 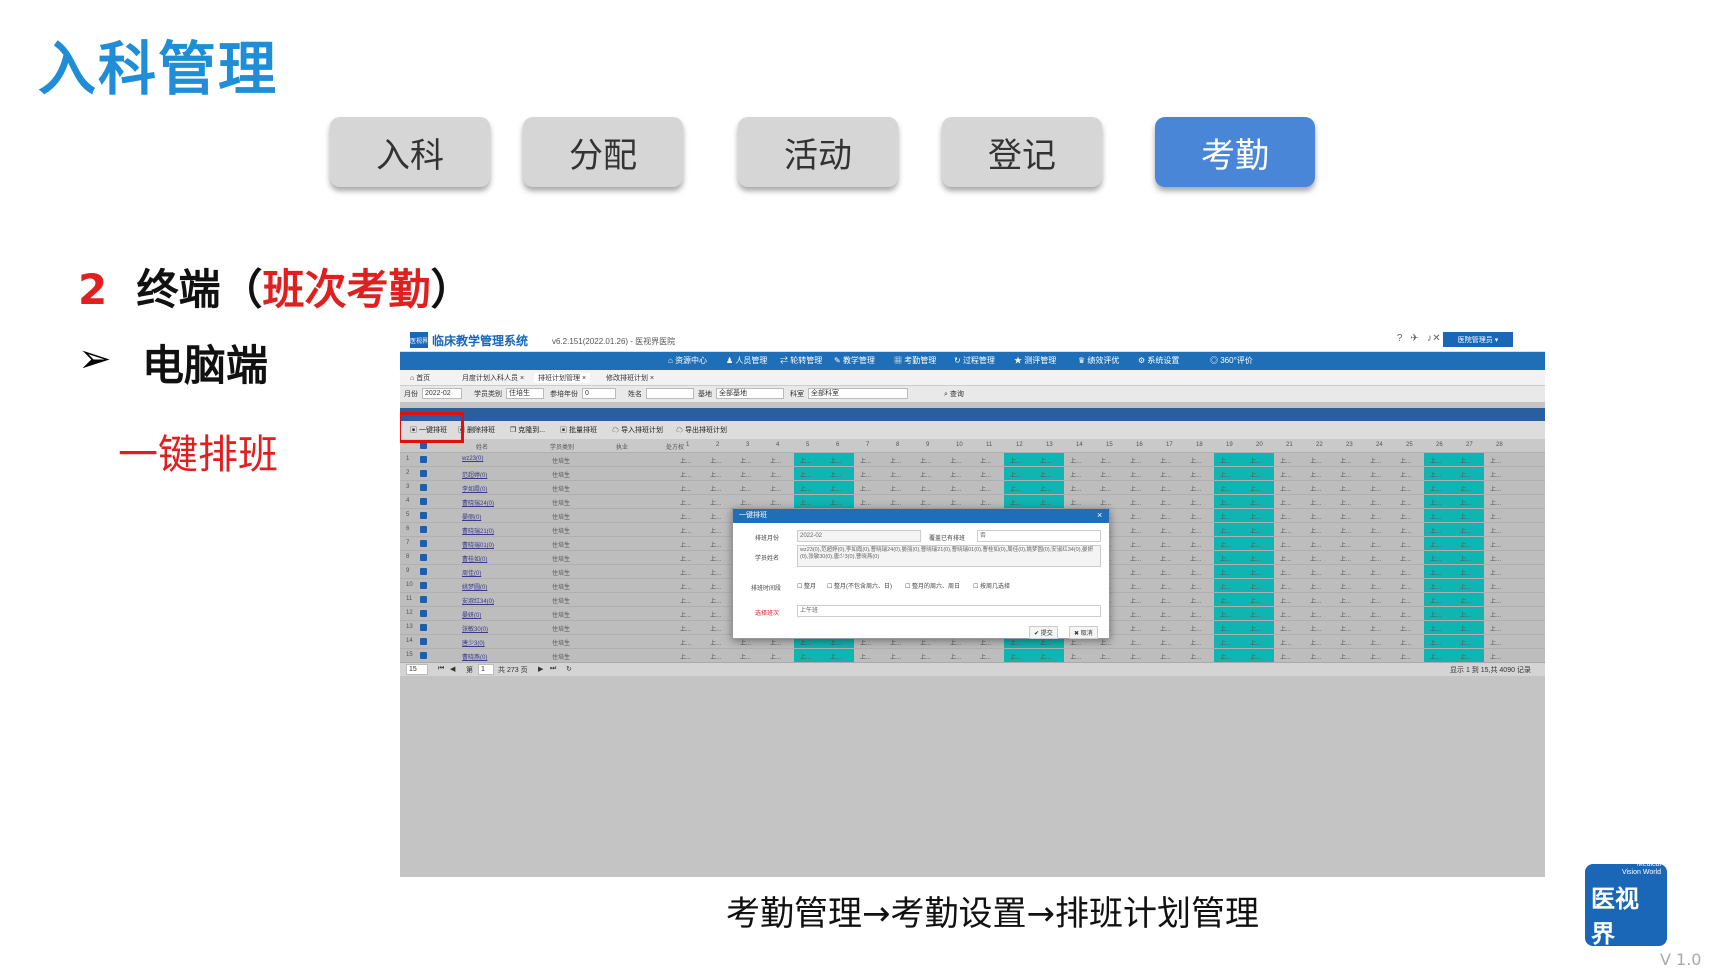 What do you see at coordinates (578, 430) in the screenshot?
I see `batch-schedule-button: ▣ 批量排班` at bounding box center [578, 430].